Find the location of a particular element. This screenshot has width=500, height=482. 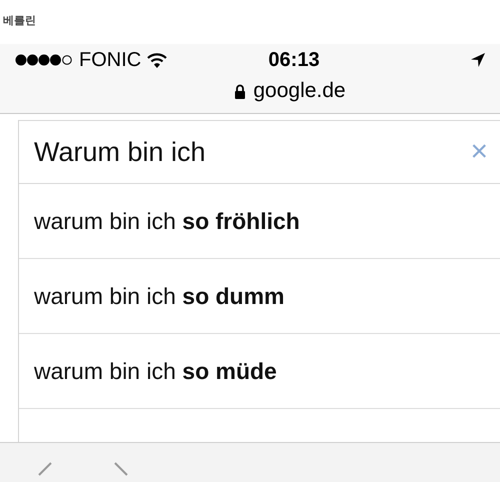

search-suggestion: warum bin ich so müde is located at coordinates (259, 371).